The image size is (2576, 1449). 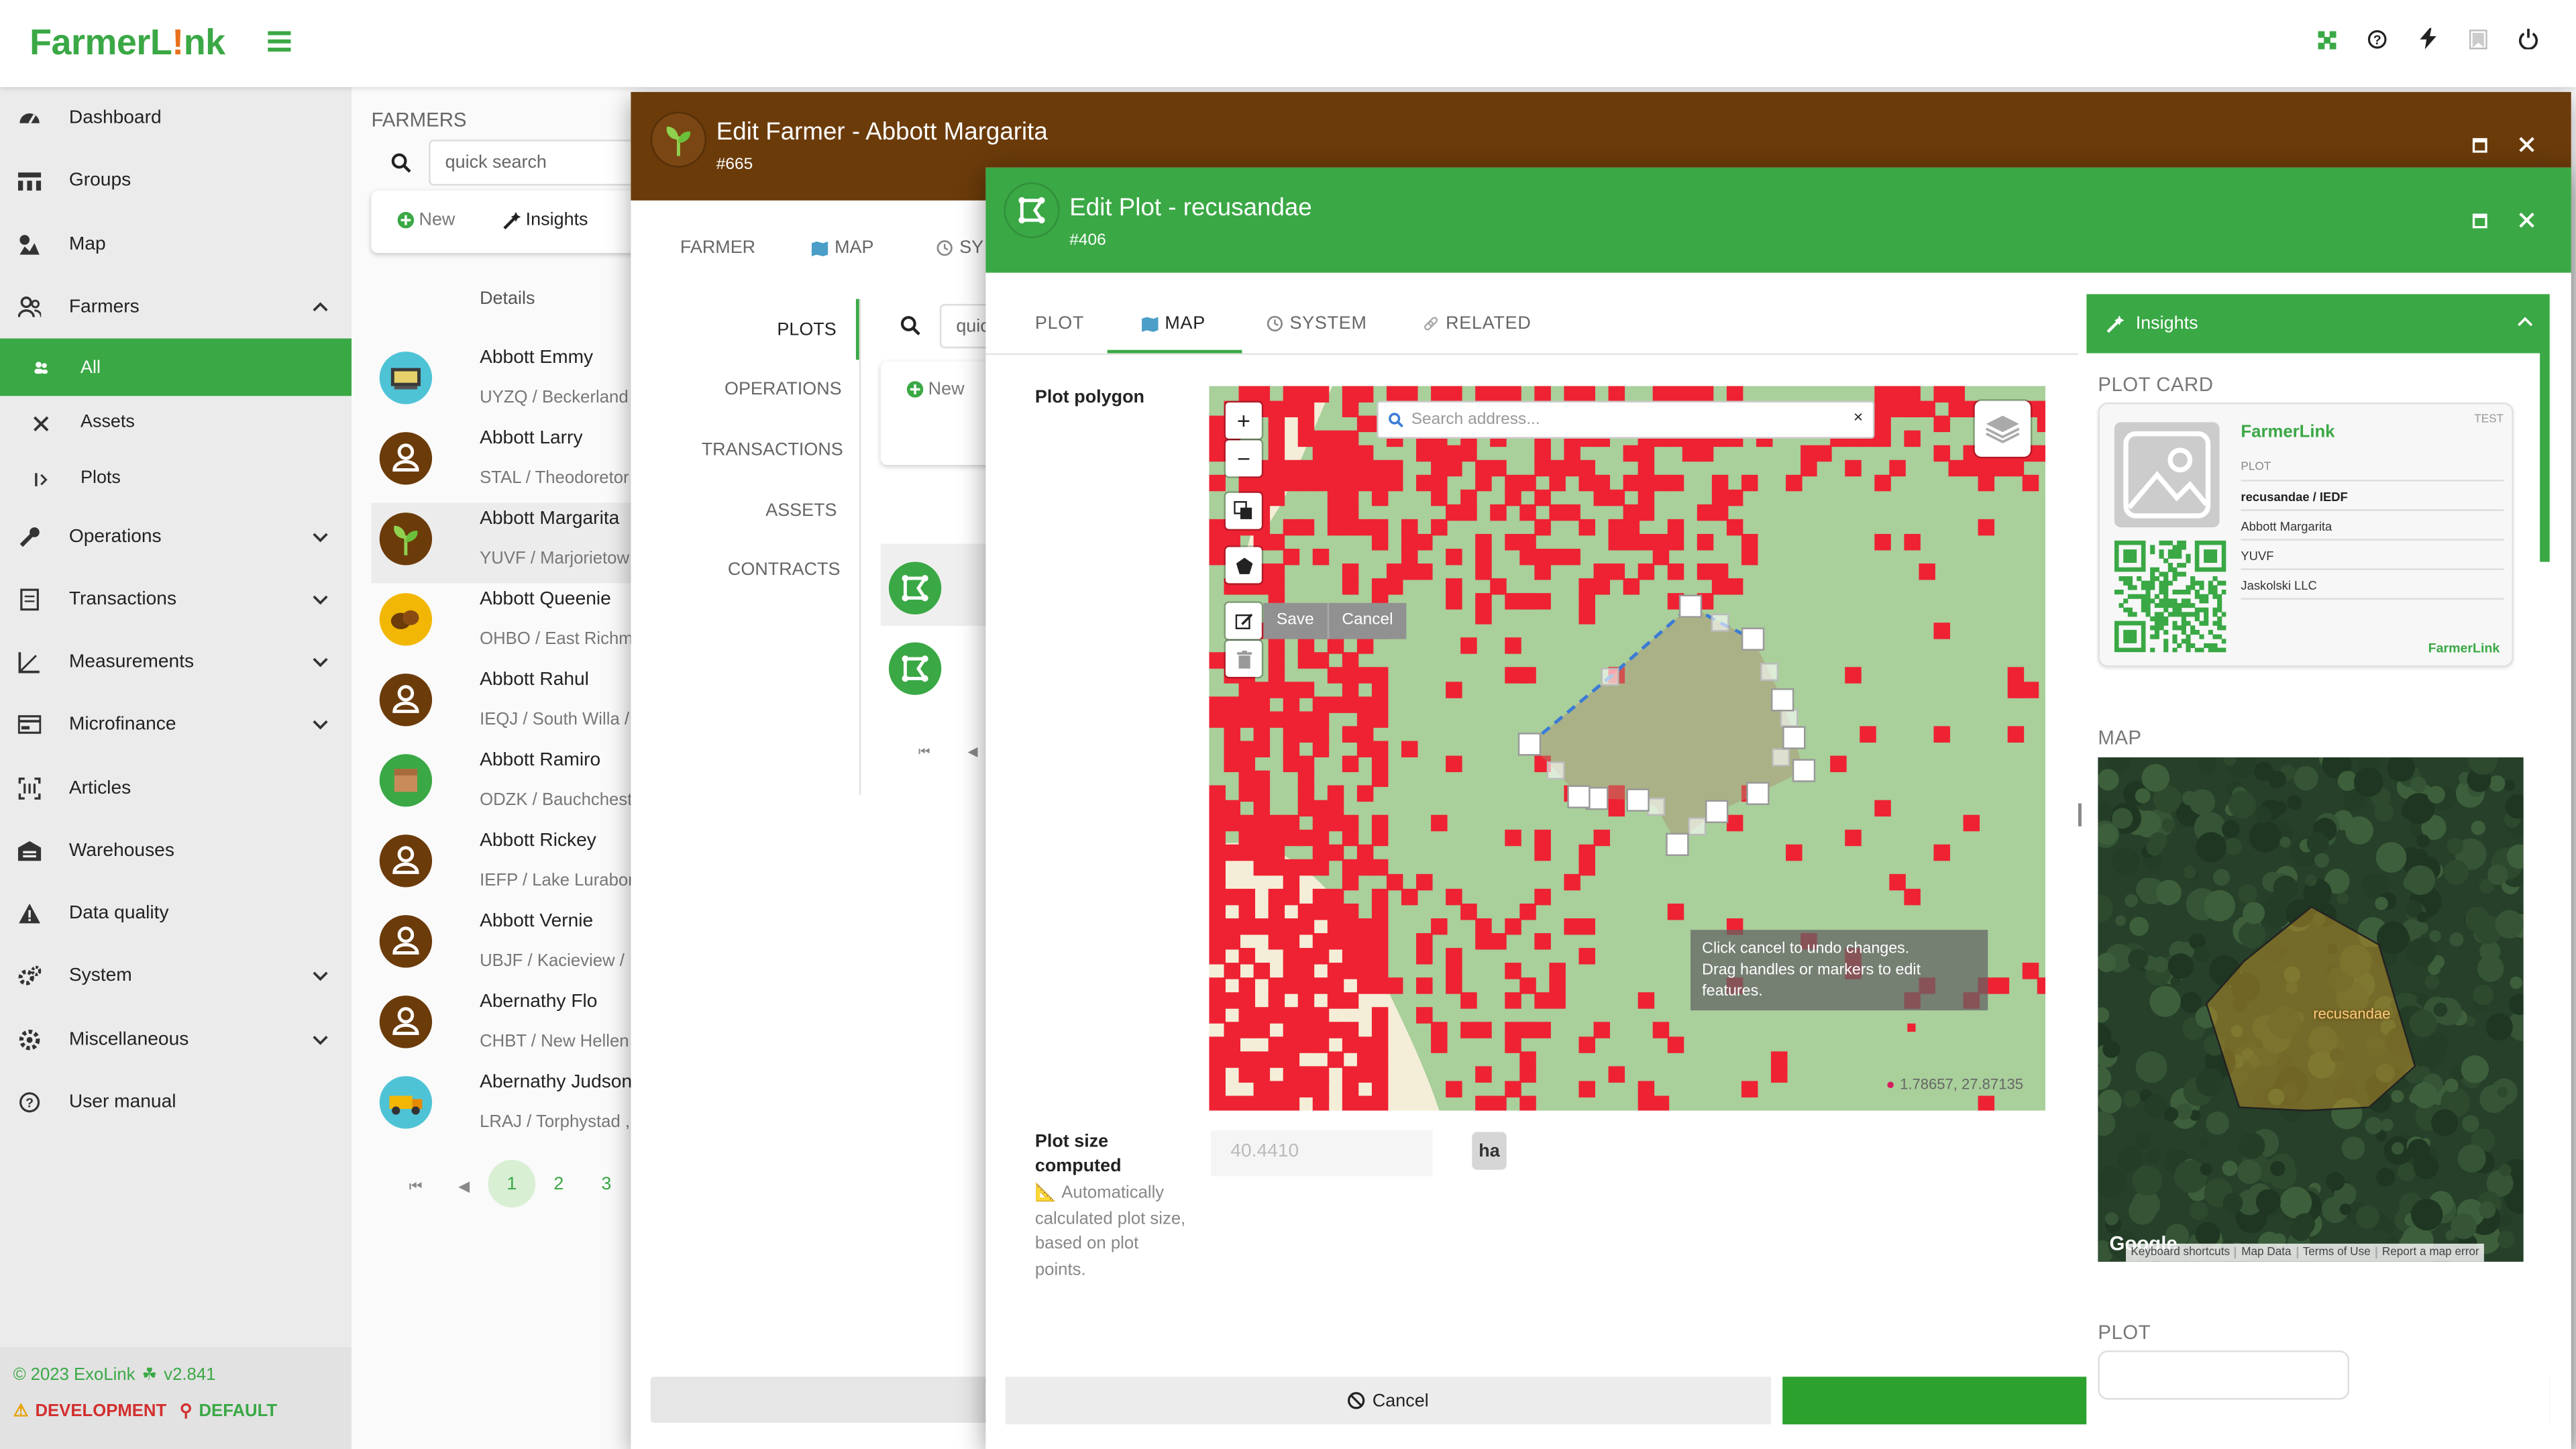 What do you see at coordinates (1858, 418) in the screenshot?
I see `clear-icon: ×` at bounding box center [1858, 418].